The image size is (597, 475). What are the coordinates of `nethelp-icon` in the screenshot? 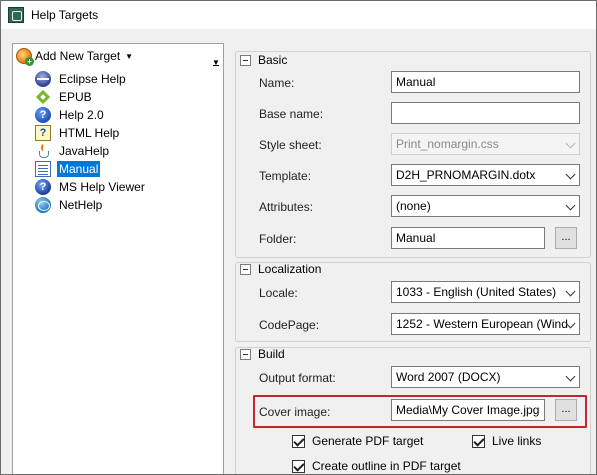 It's located at (43, 205).